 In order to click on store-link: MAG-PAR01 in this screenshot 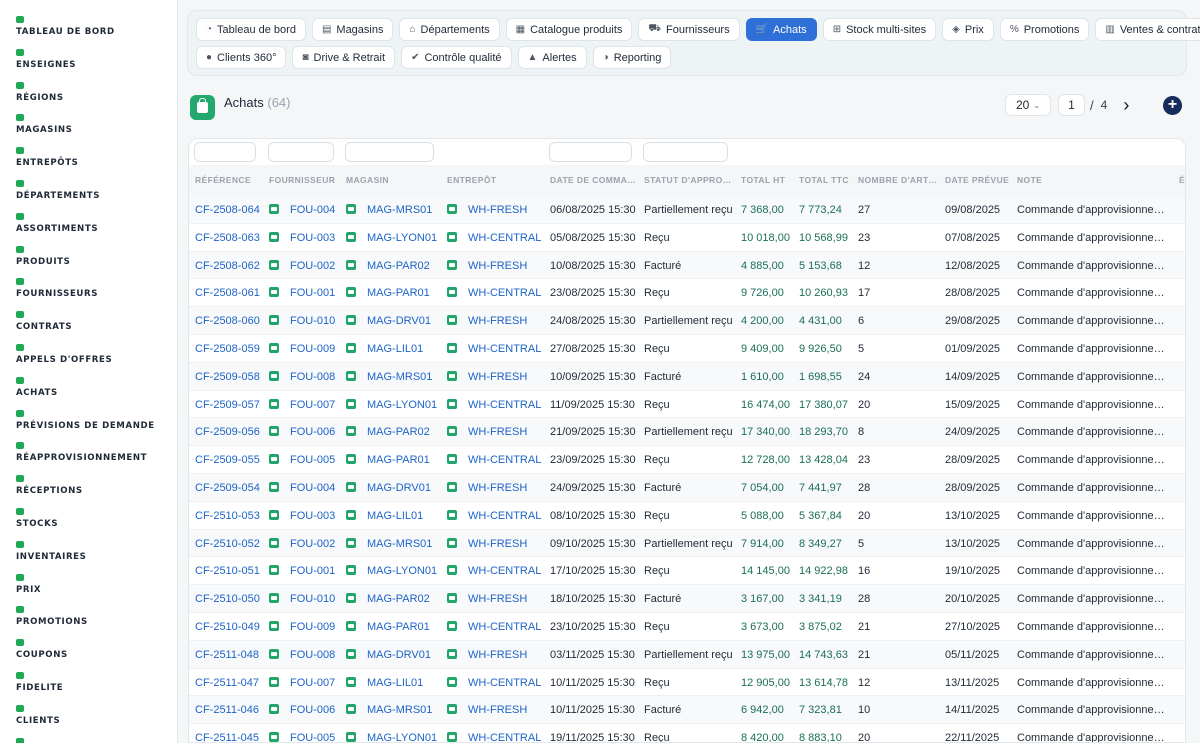, I will do `click(388, 626)`.